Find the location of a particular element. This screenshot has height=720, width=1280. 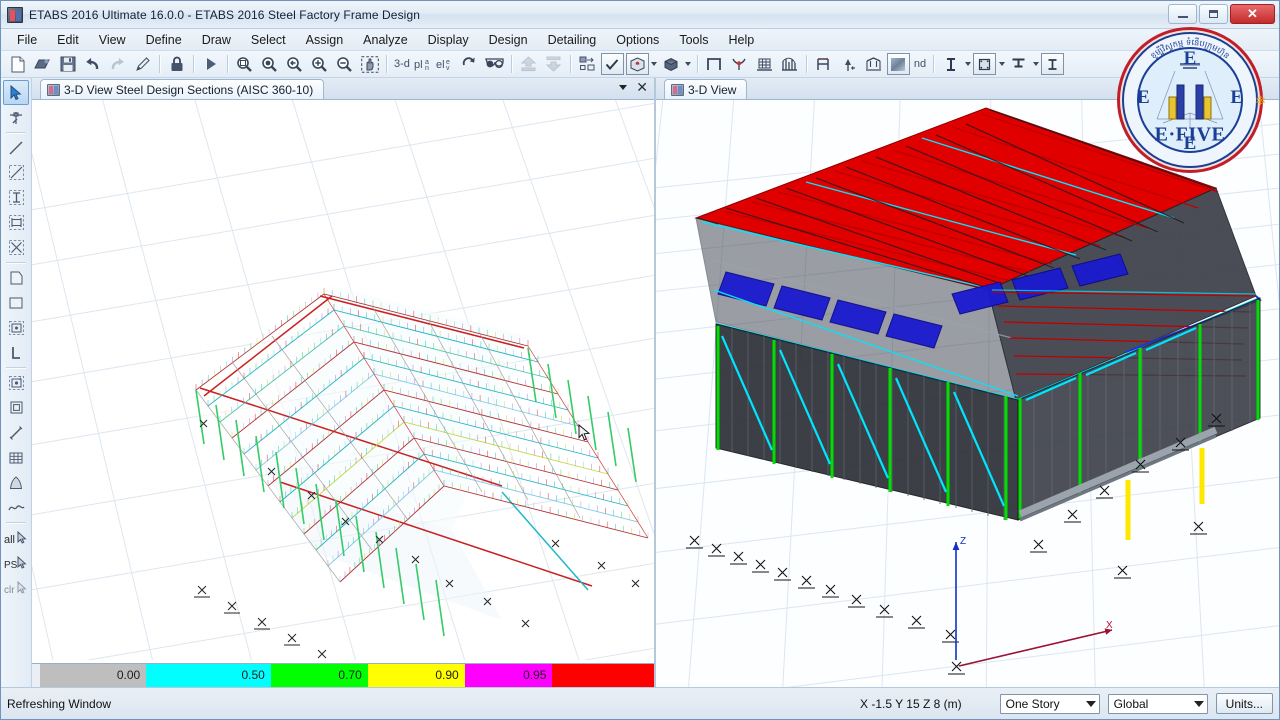

tab-3d-view: 3-D View is located at coordinates (706, 89).